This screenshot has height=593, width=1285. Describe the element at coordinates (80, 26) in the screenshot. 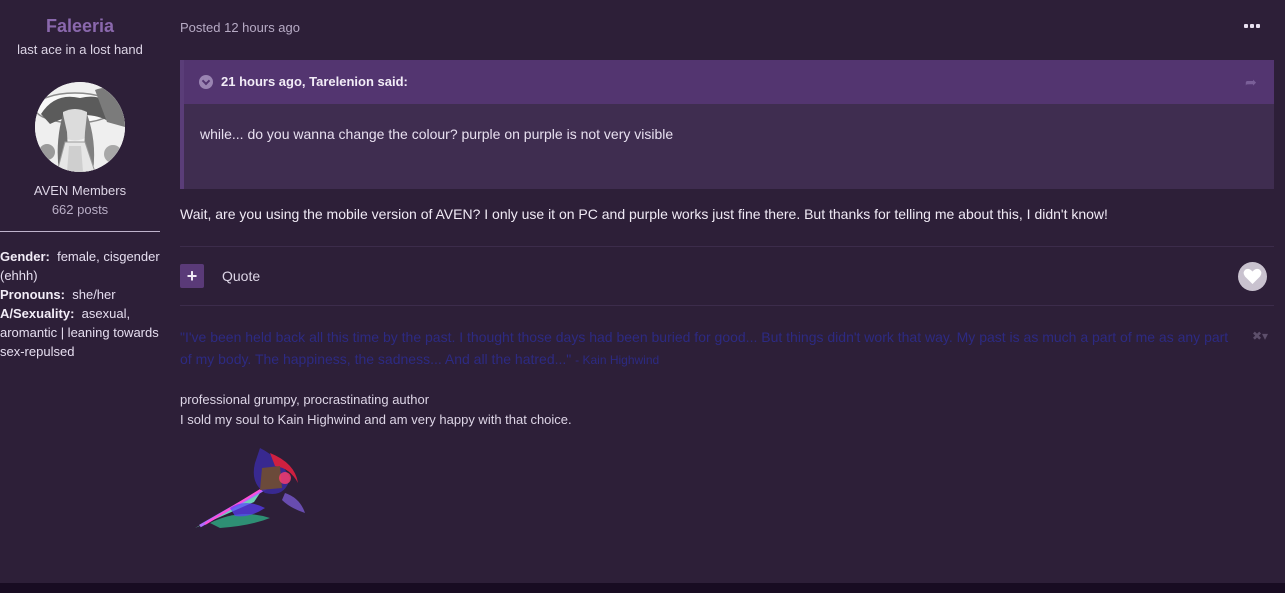

I see `author-name: Faleeria` at that location.